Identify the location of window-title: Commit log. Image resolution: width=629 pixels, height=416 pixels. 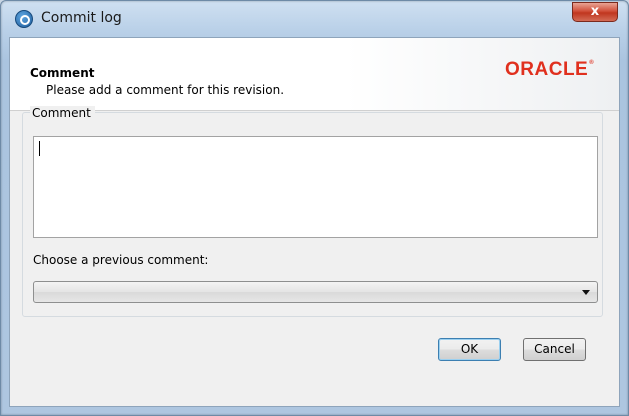
(81, 18).